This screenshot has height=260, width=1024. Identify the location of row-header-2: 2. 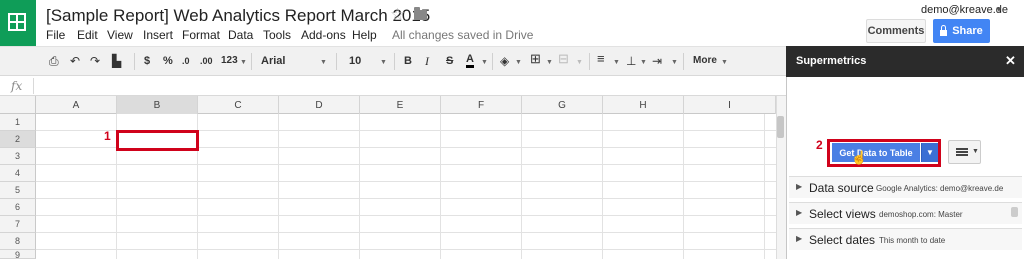
(18, 139).